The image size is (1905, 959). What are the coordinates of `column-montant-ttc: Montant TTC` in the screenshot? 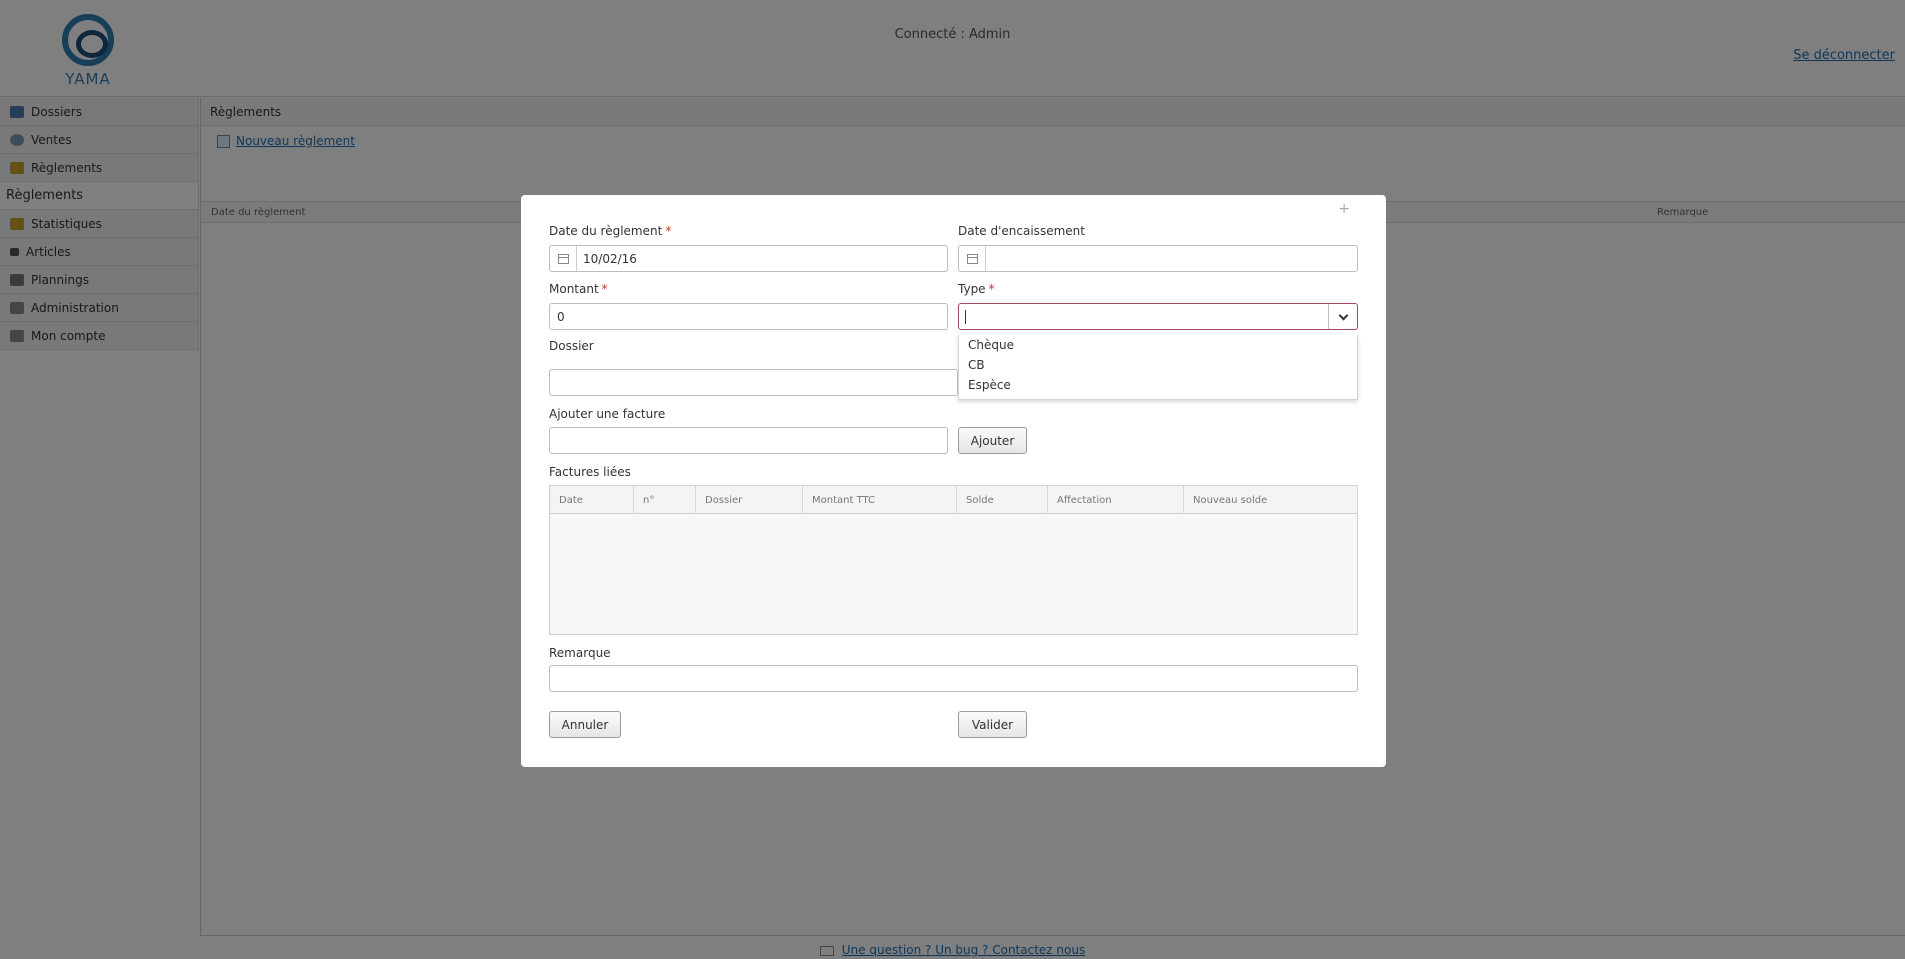 It's located at (880, 500).